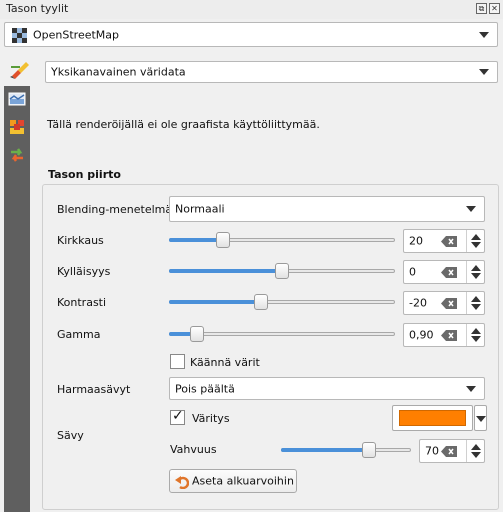 The image size is (503, 512). Describe the element at coordinates (225, 362) in the screenshot. I see `invert-colors-label: Käännä värit` at that location.